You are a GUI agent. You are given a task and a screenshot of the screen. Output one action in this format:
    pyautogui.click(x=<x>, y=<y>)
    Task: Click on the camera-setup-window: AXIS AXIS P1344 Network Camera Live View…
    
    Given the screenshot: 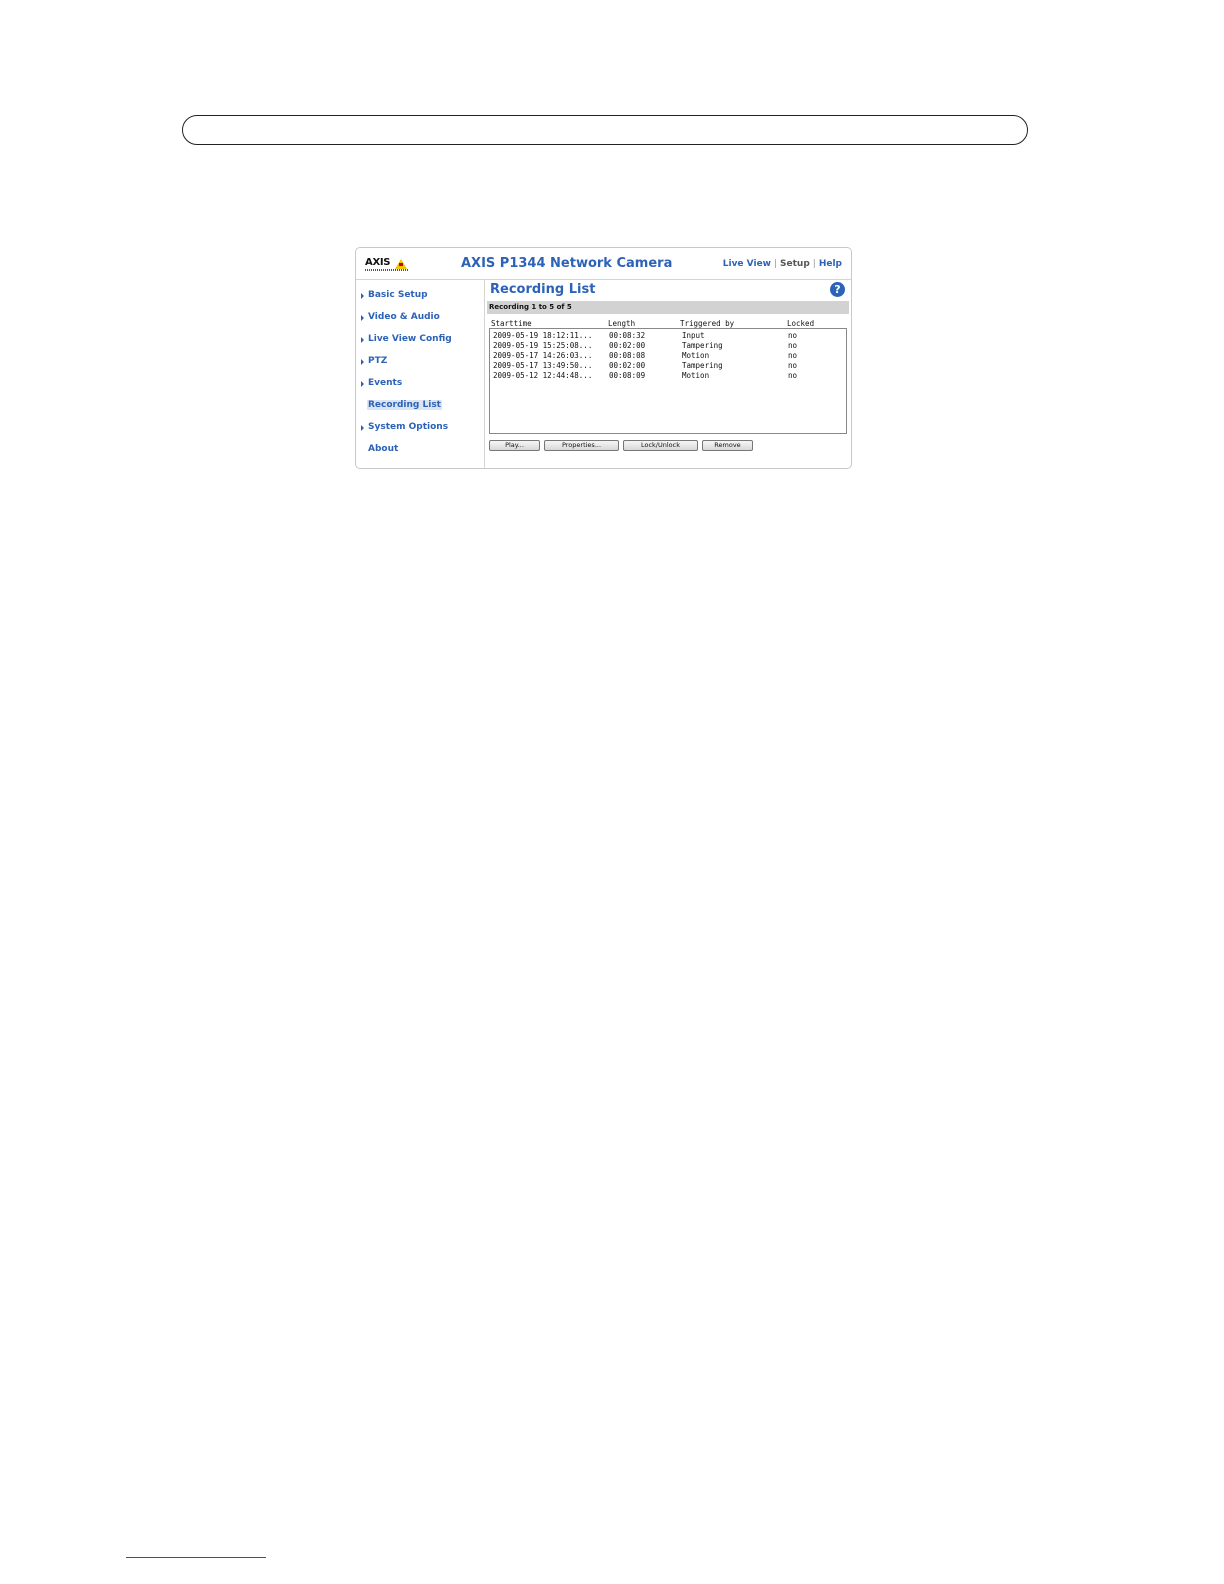 What is the action you would take?
    pyautogui.click(x=603, y=358)
    